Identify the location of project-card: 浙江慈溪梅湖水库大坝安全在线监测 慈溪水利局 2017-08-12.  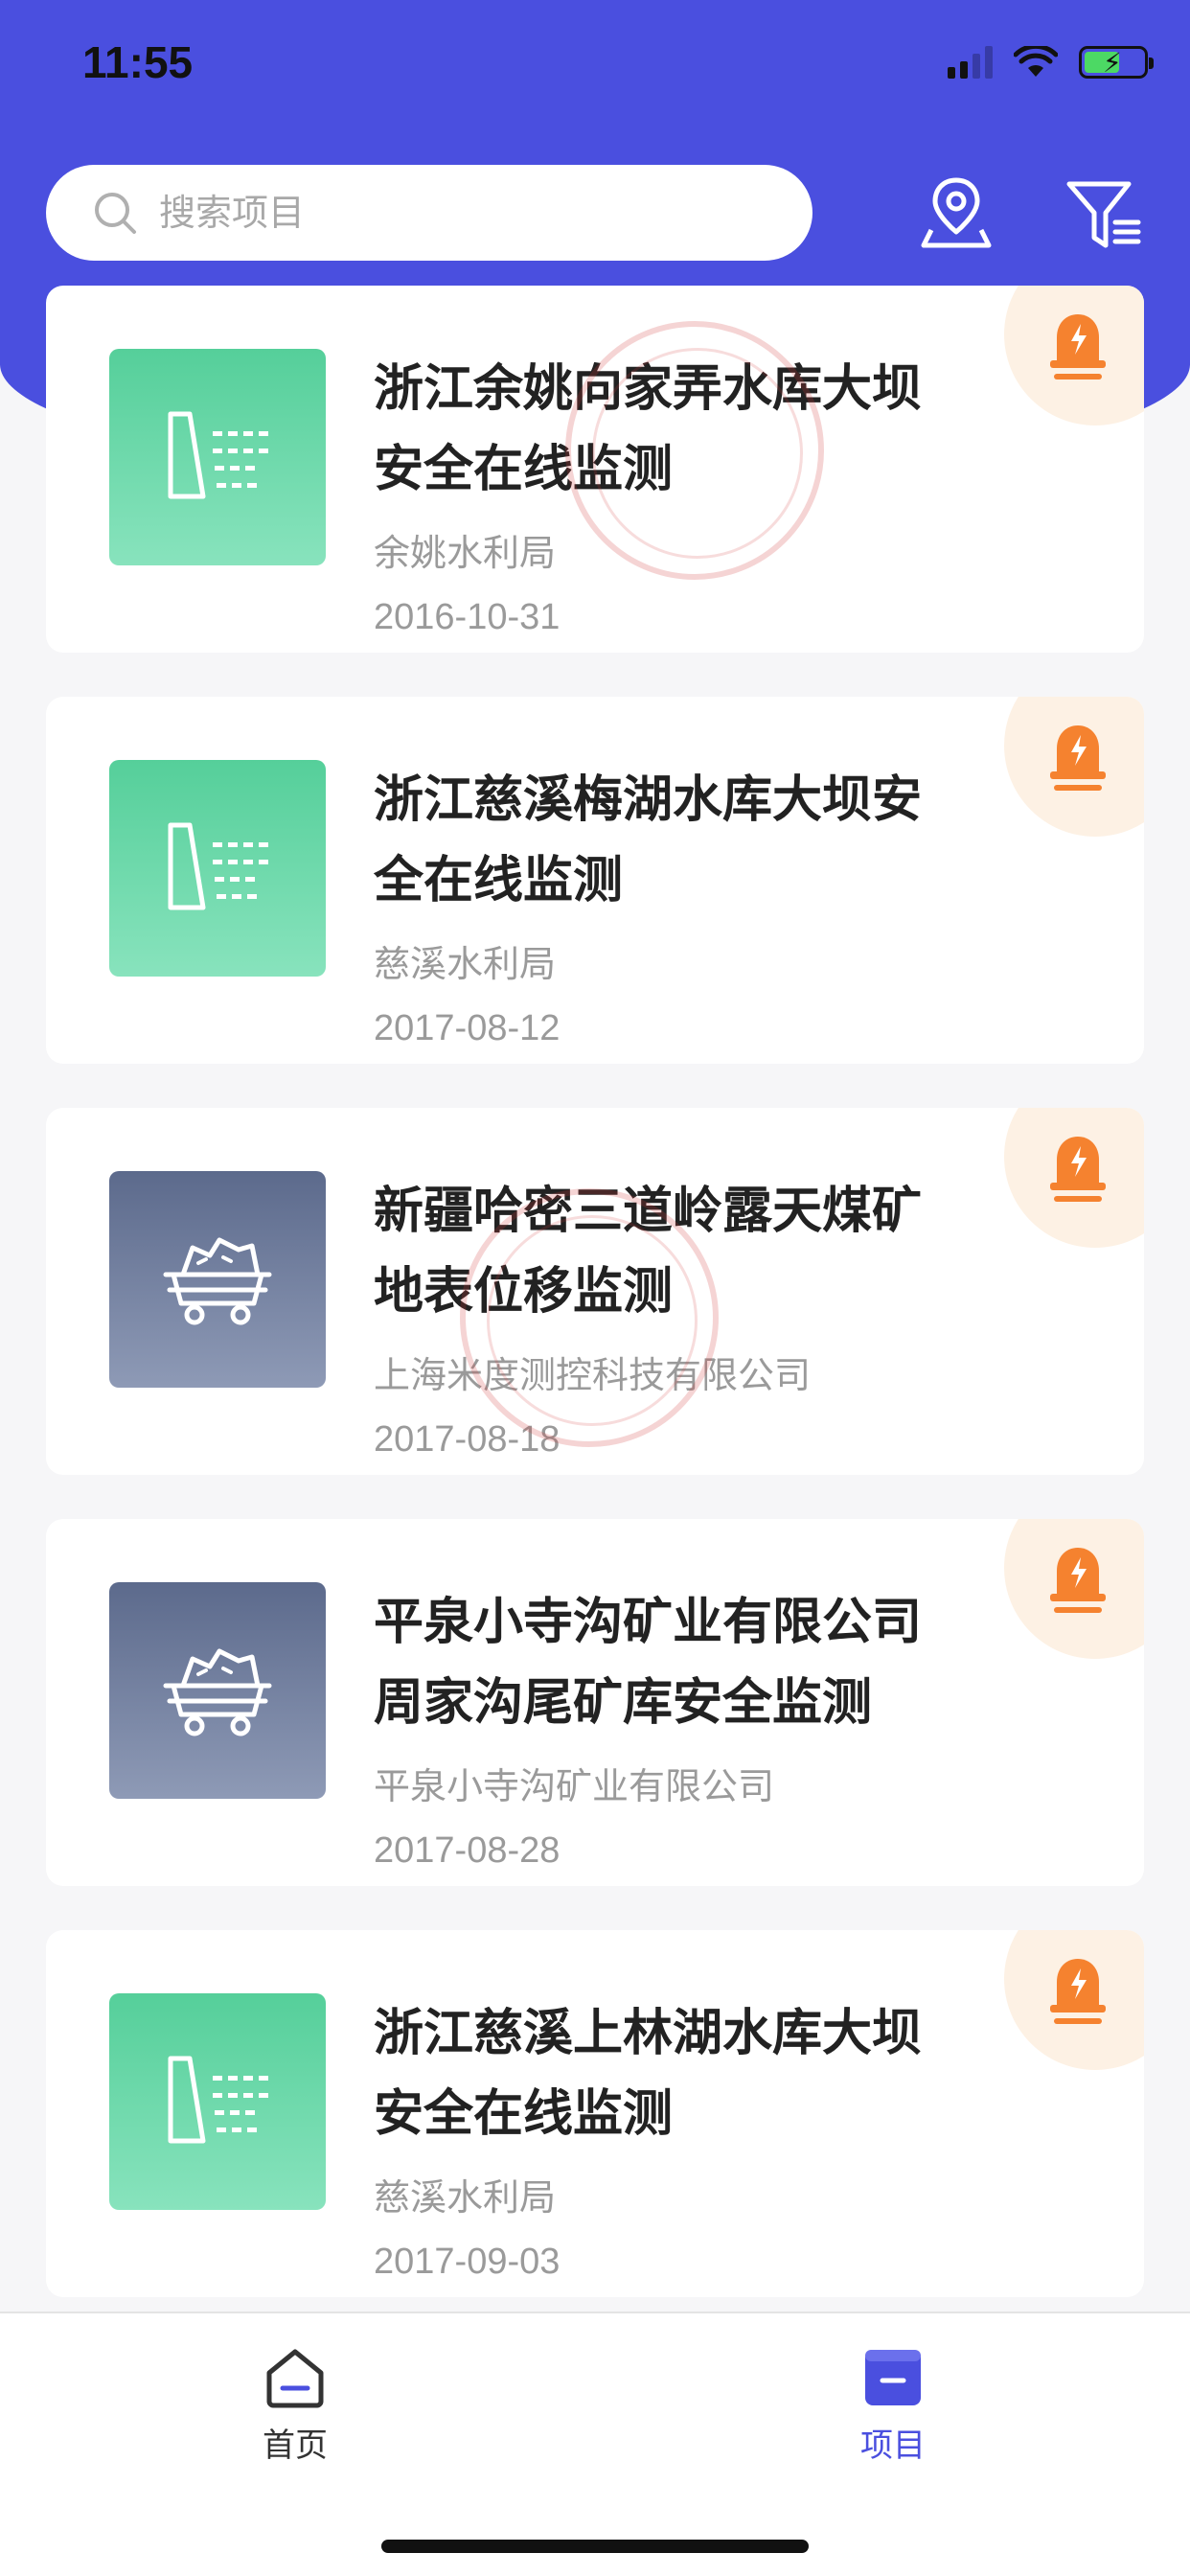
(595, 880).